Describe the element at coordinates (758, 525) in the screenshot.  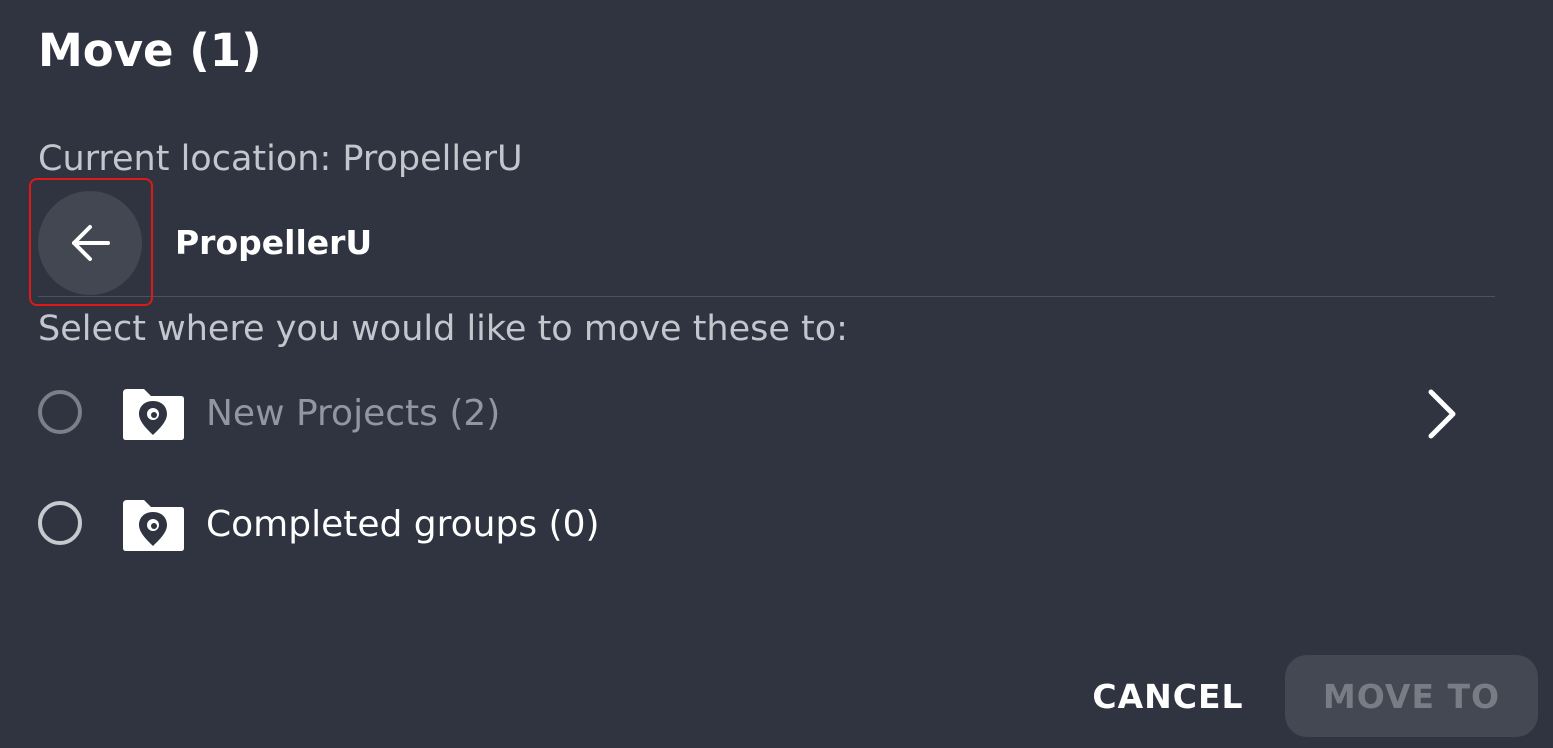
I see `option-completed-groups: Completed groups (0)` at that location.